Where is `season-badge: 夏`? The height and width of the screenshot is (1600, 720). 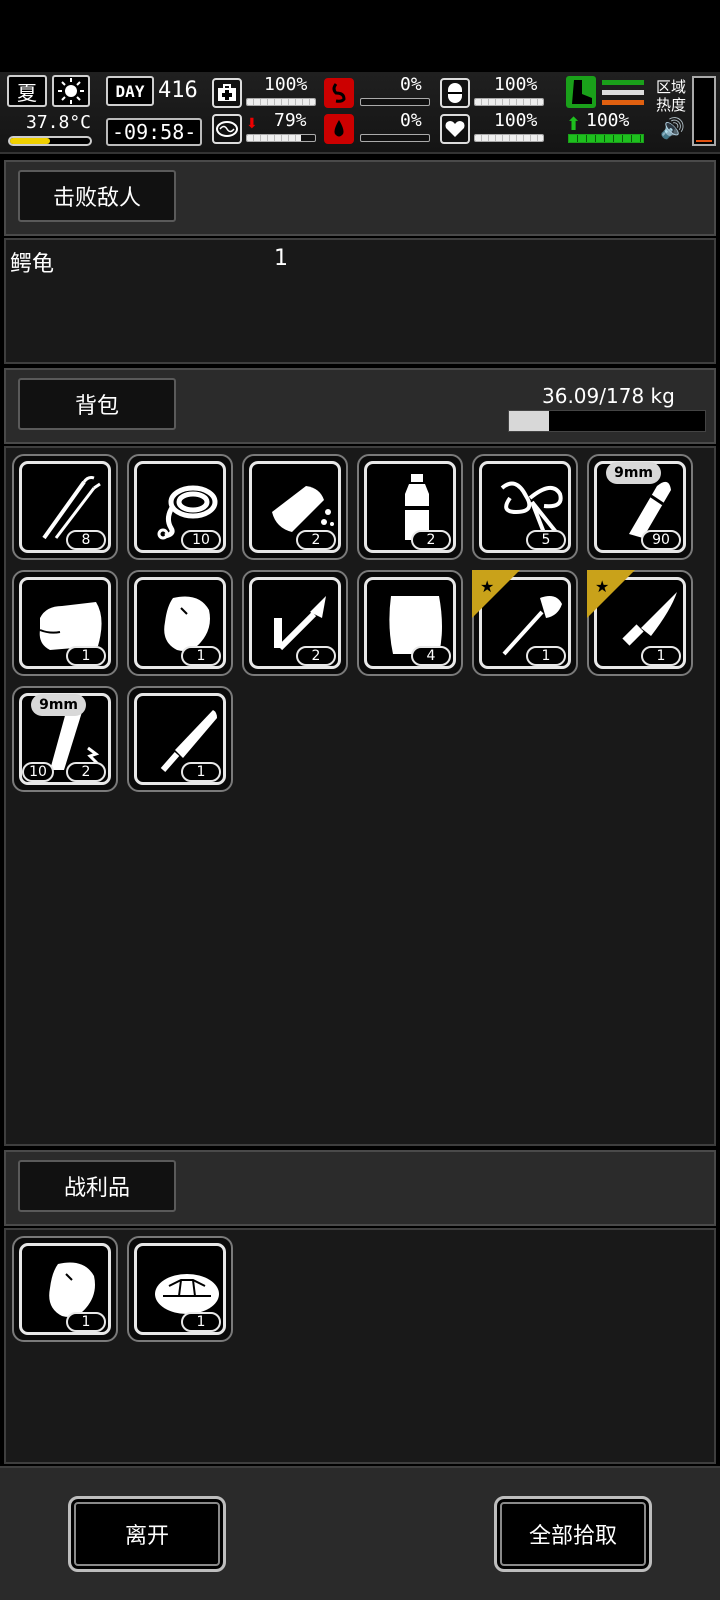
season-badge: 夏 is located at coordinates (27, 91).